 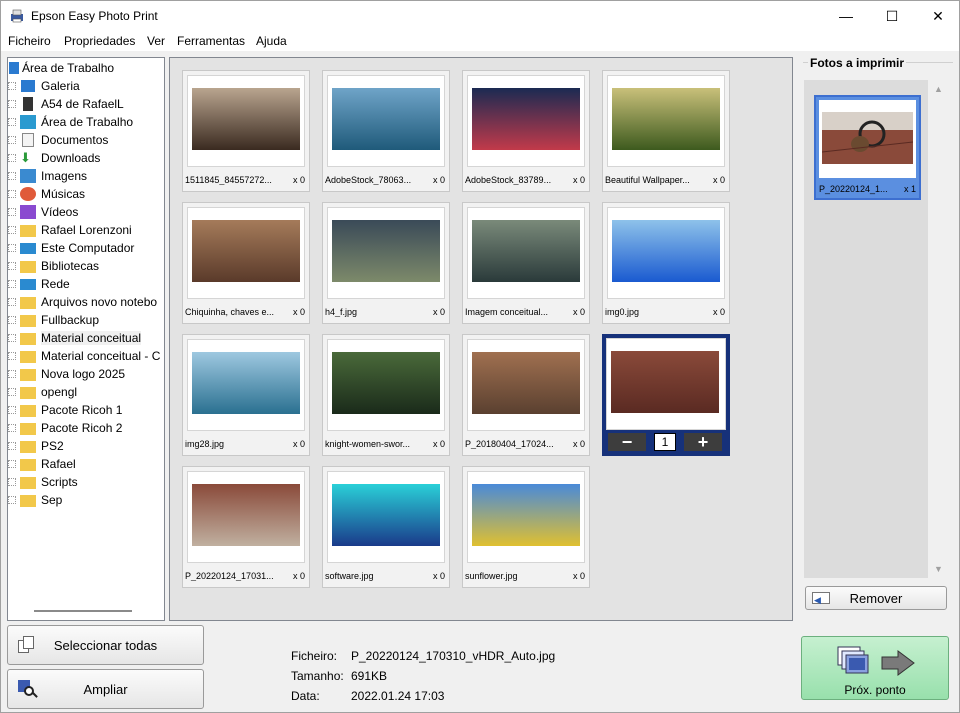 I want to click on menu-propriedades: Propriedades, so click(x=99, y=41).